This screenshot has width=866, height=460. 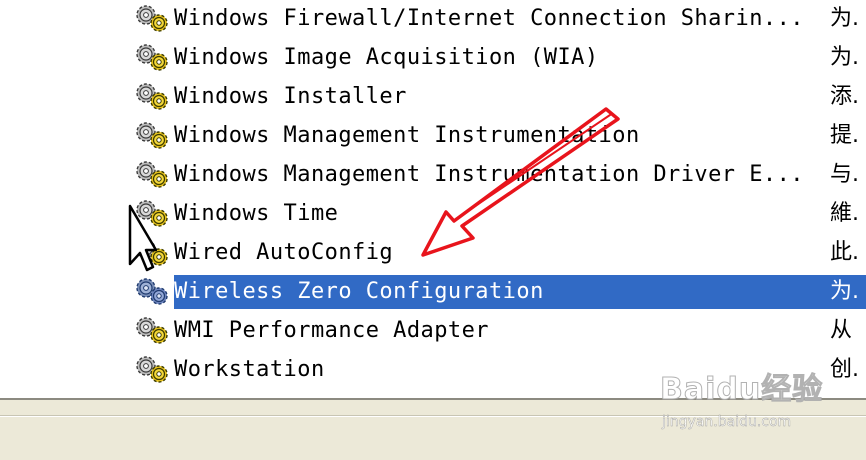 I want to click on service-description: 与., so click(x=844, y=174).